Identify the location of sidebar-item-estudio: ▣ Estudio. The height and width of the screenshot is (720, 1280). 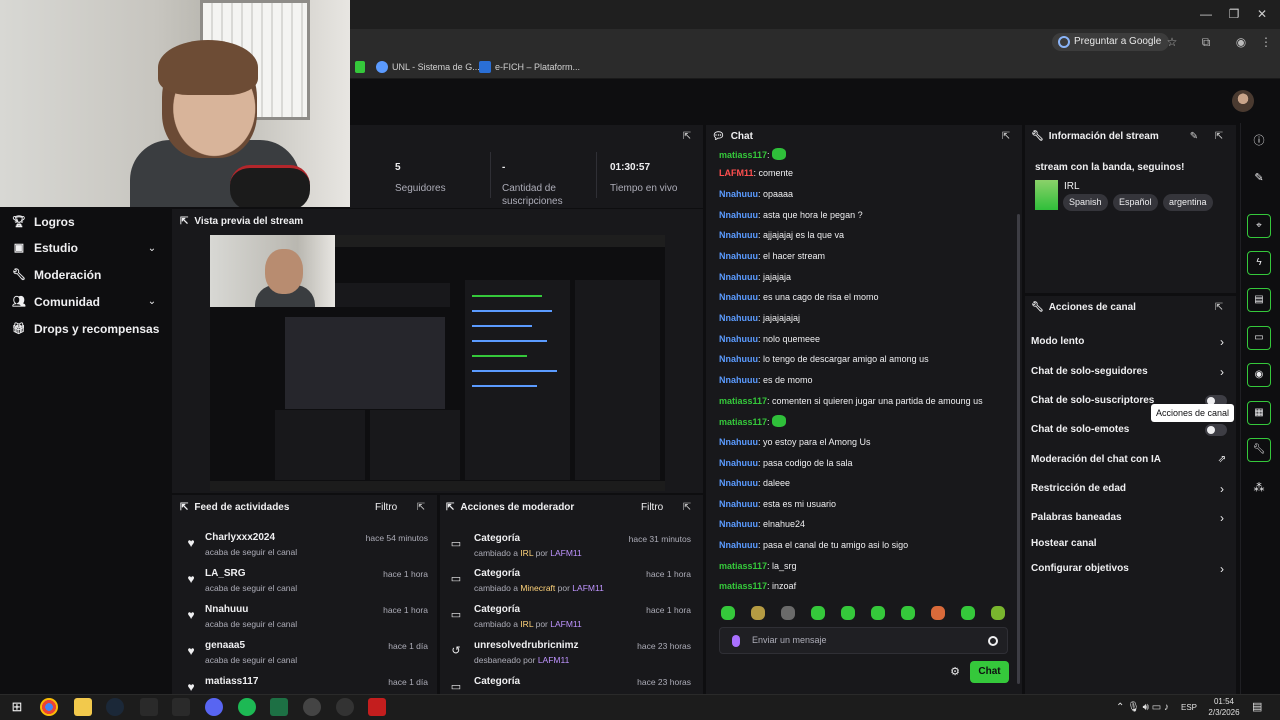
(45, 248).